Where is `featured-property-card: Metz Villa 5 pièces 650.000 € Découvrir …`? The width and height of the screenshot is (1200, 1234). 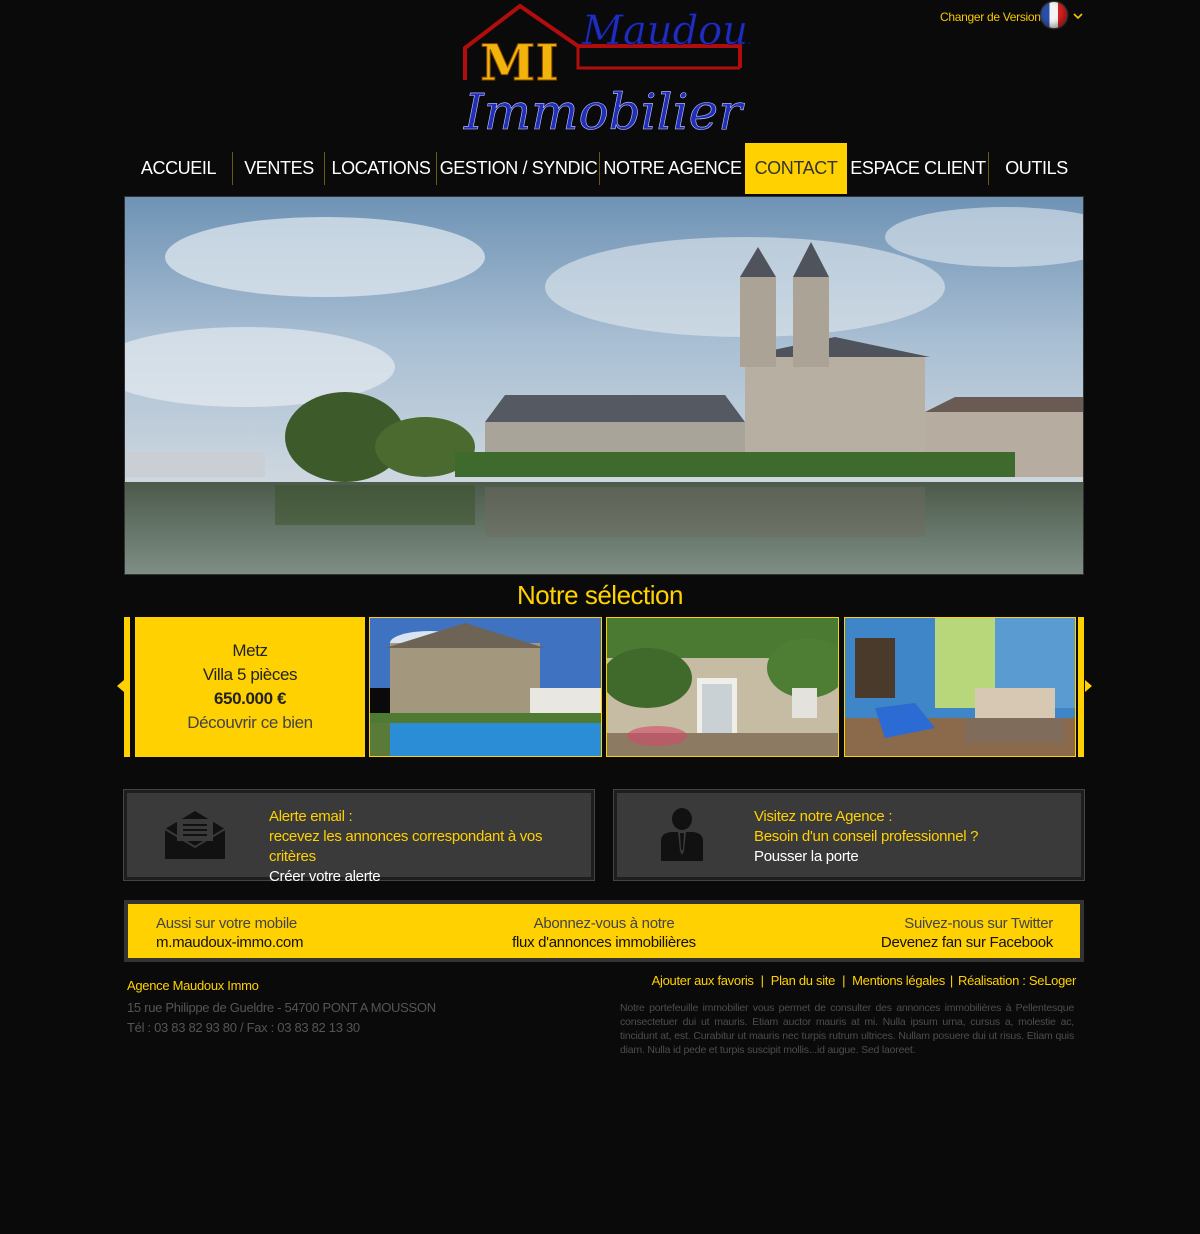
featured-property-card: Metz Villa 5 pièces 650.000 € Découvrir … is located at coordinates (250, 687).